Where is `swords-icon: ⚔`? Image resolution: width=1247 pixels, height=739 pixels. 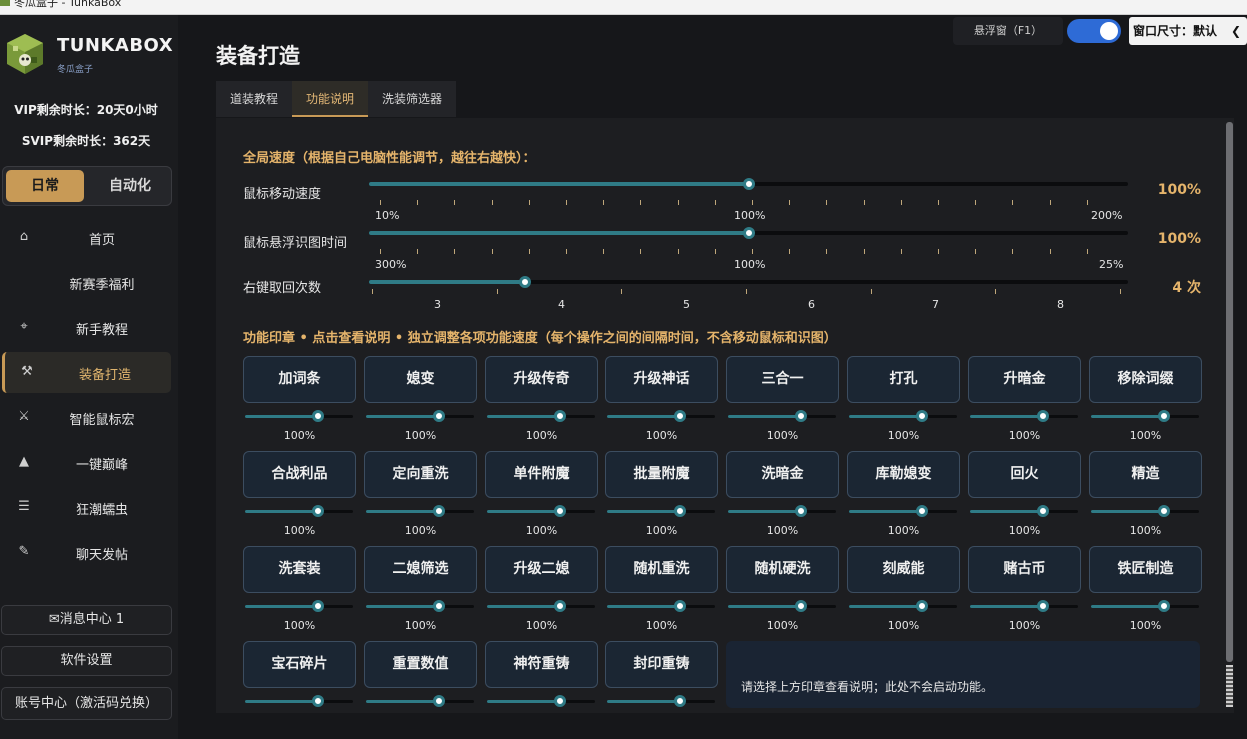
swords-icon: ⚔ is located at coordinates (24, 416).